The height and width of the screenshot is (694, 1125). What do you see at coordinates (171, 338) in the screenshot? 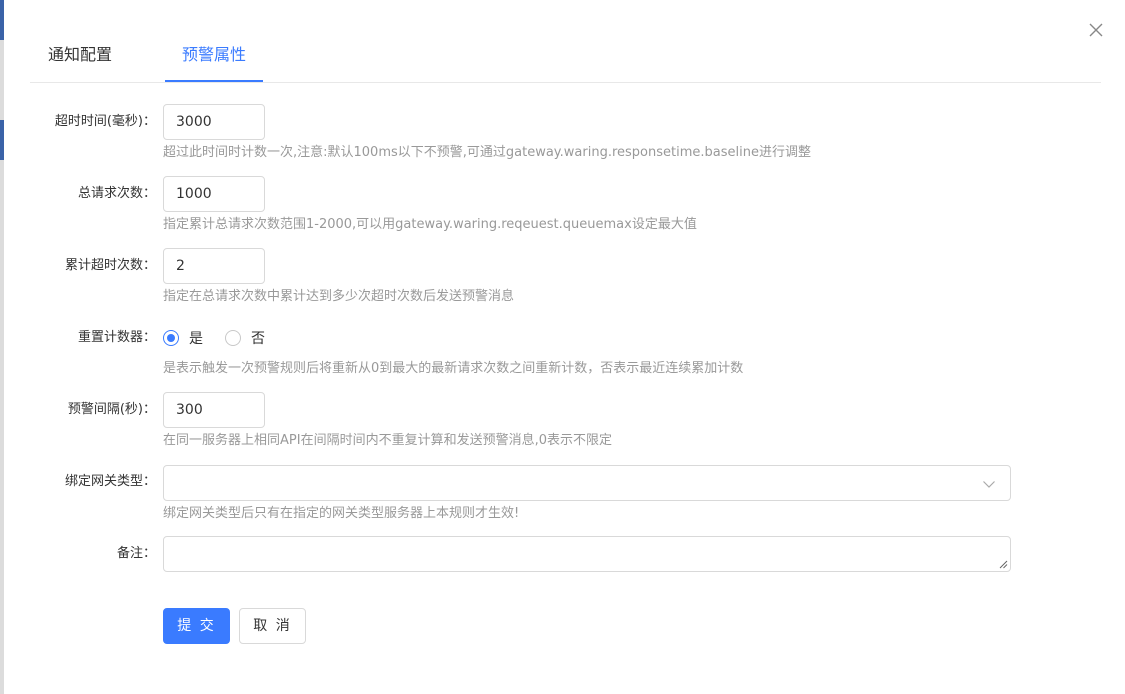
I see `radio-yes-circle` at bounding box center [171, 338].